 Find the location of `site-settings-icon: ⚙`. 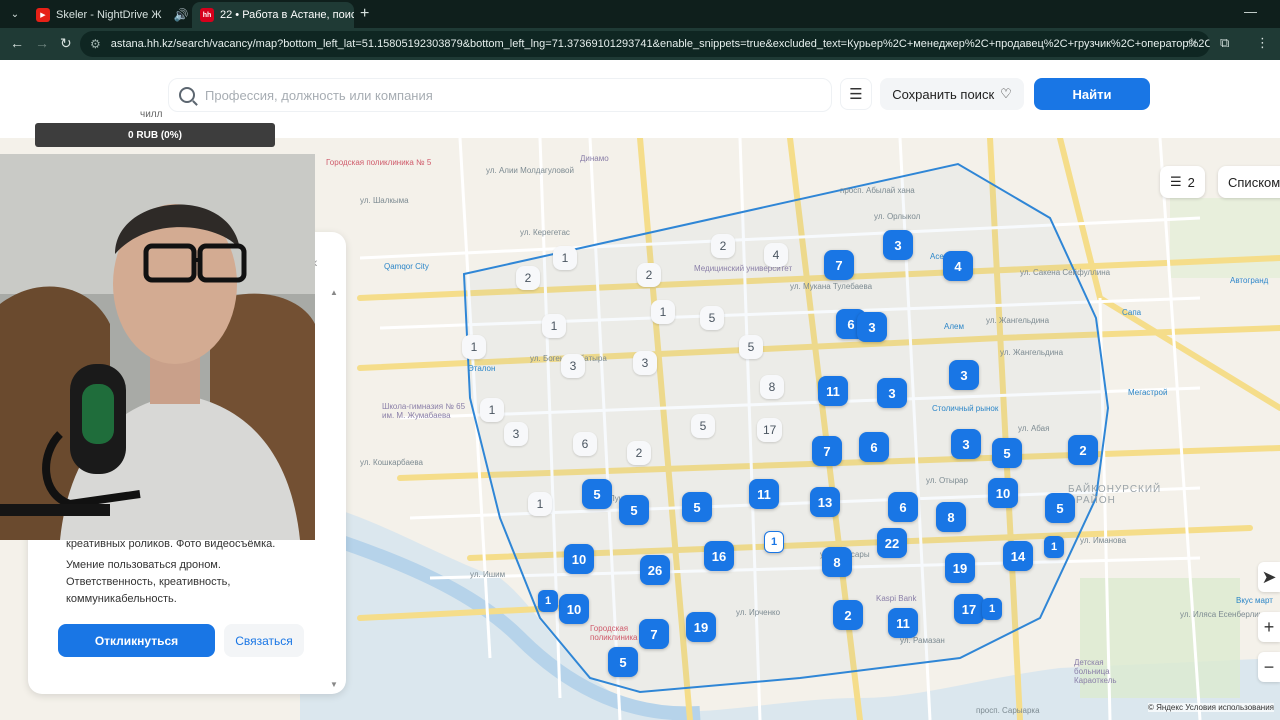

site-settings-icon: ⚙ is located at coordinates (95, 44).